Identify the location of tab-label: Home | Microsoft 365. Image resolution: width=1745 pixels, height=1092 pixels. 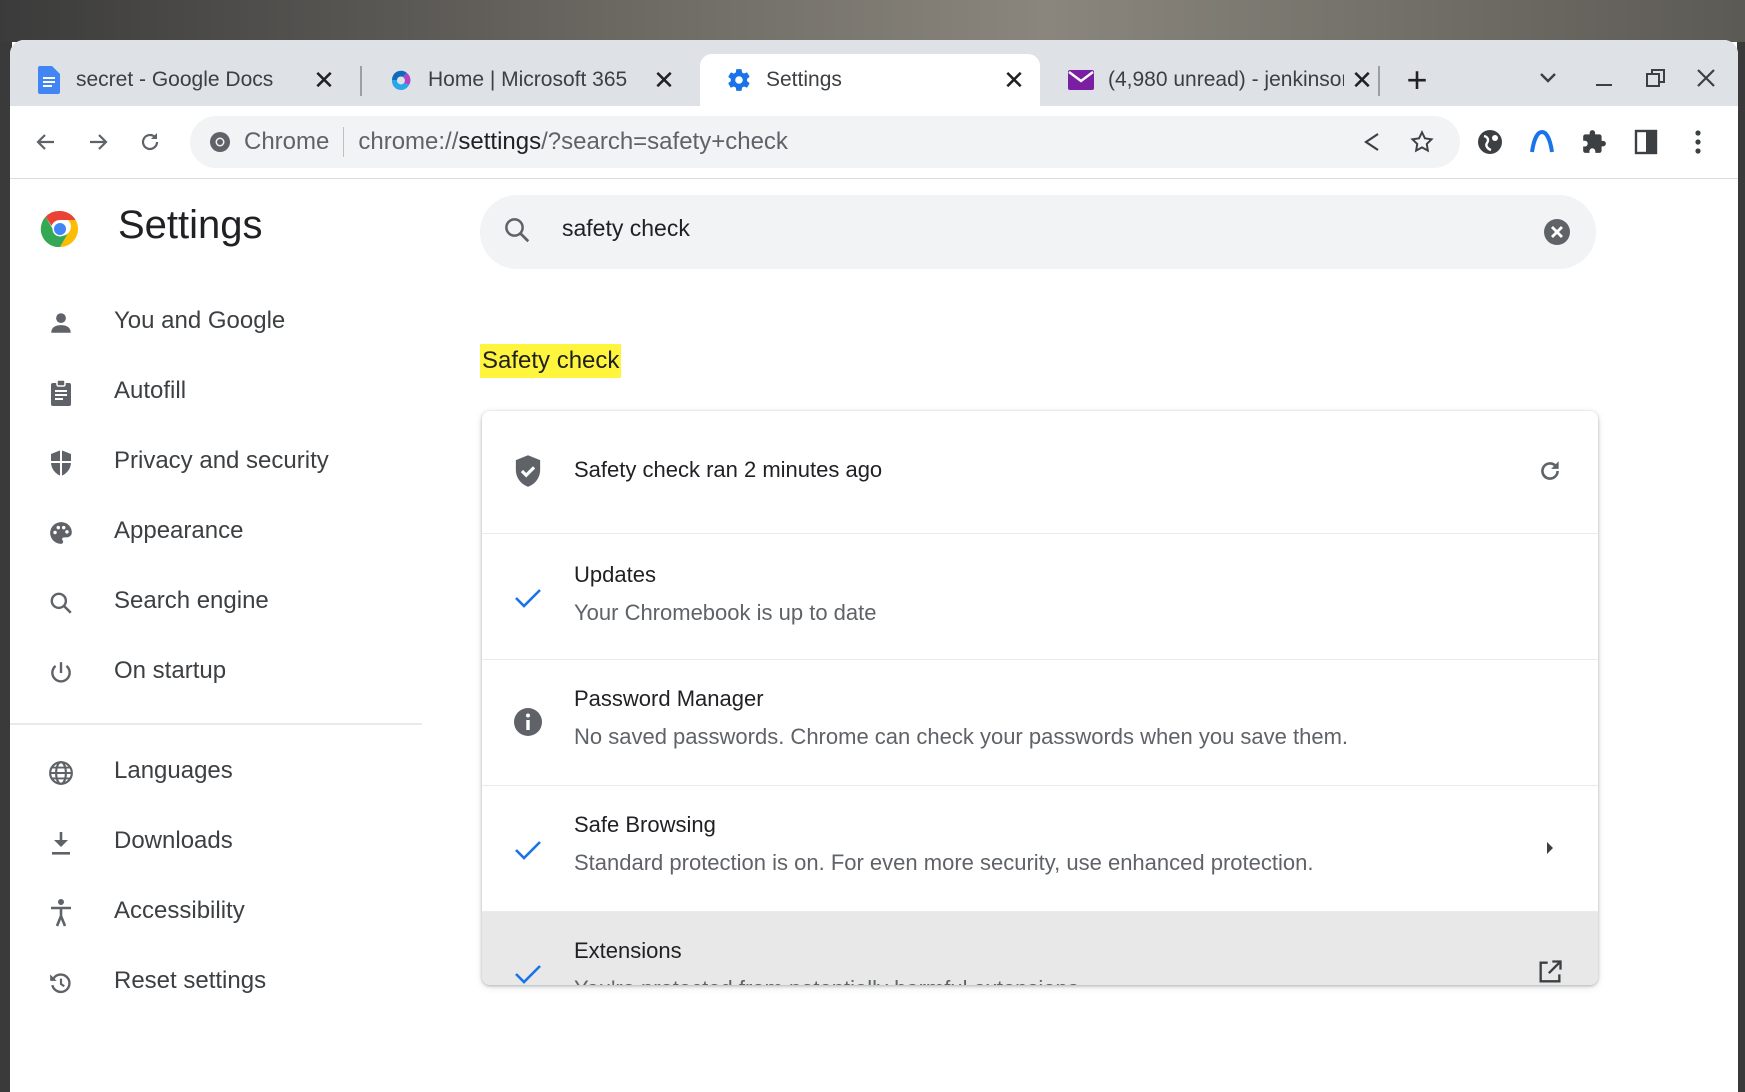
(528, 79).